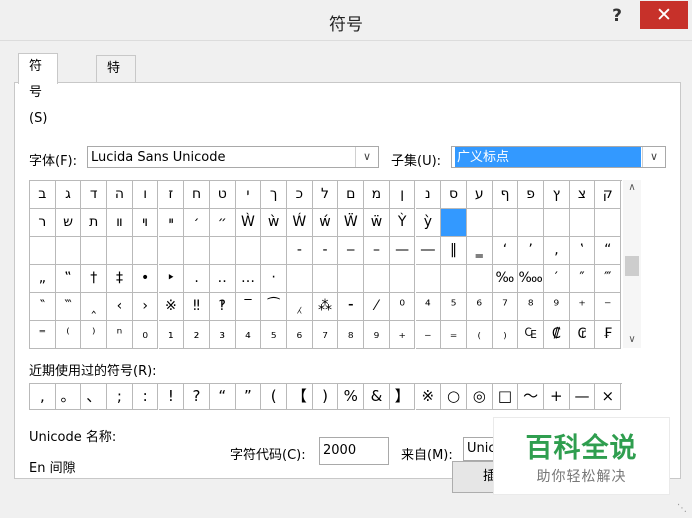 This screenshot has height=518, width=692. What do you see at coordinates (274, 279) in the screenshot?
I see `symbol-cell: ‧` at bounding box center [274, 279].